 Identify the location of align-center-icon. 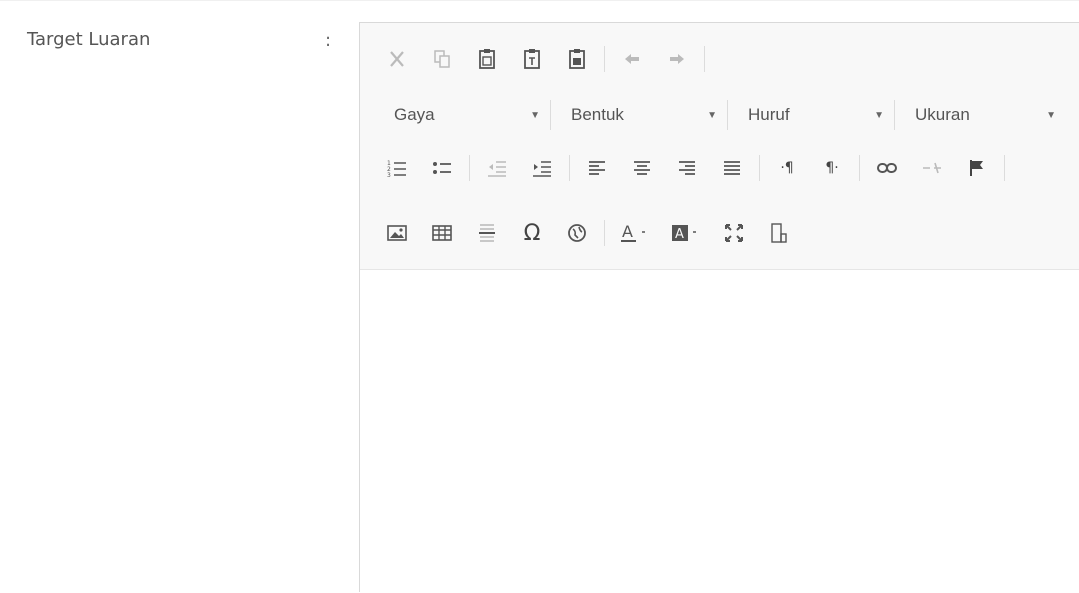
(642, 168).